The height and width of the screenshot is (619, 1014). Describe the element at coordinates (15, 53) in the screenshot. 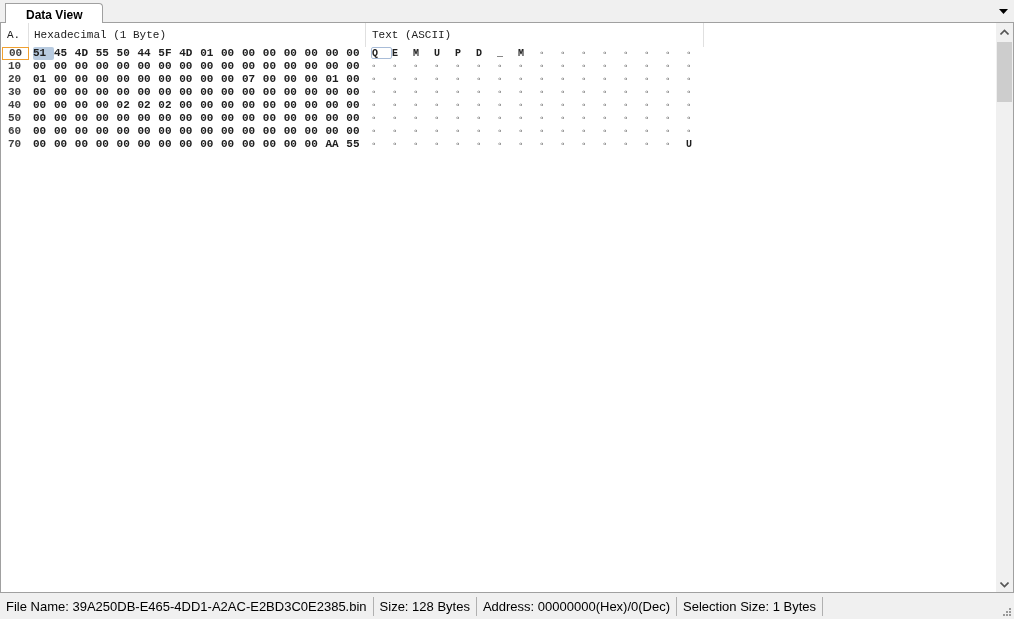

I see `address-cell: 00` at that location.